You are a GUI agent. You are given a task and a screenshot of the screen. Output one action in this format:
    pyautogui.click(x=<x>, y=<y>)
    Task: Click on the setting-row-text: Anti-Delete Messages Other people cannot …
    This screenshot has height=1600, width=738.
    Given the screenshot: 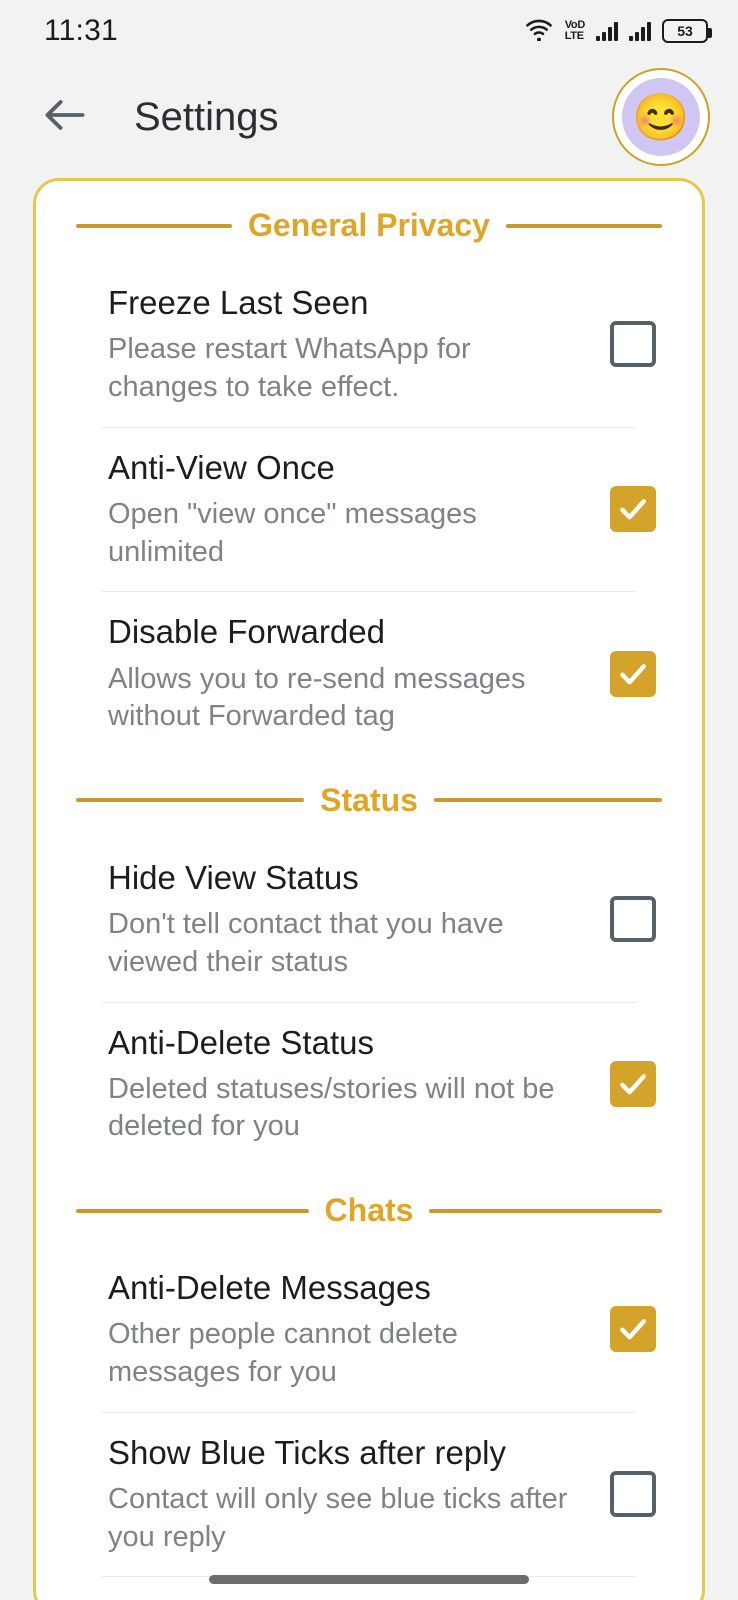 What is the action you would take?
    pyautogui.click(x=359, y=1329)
    